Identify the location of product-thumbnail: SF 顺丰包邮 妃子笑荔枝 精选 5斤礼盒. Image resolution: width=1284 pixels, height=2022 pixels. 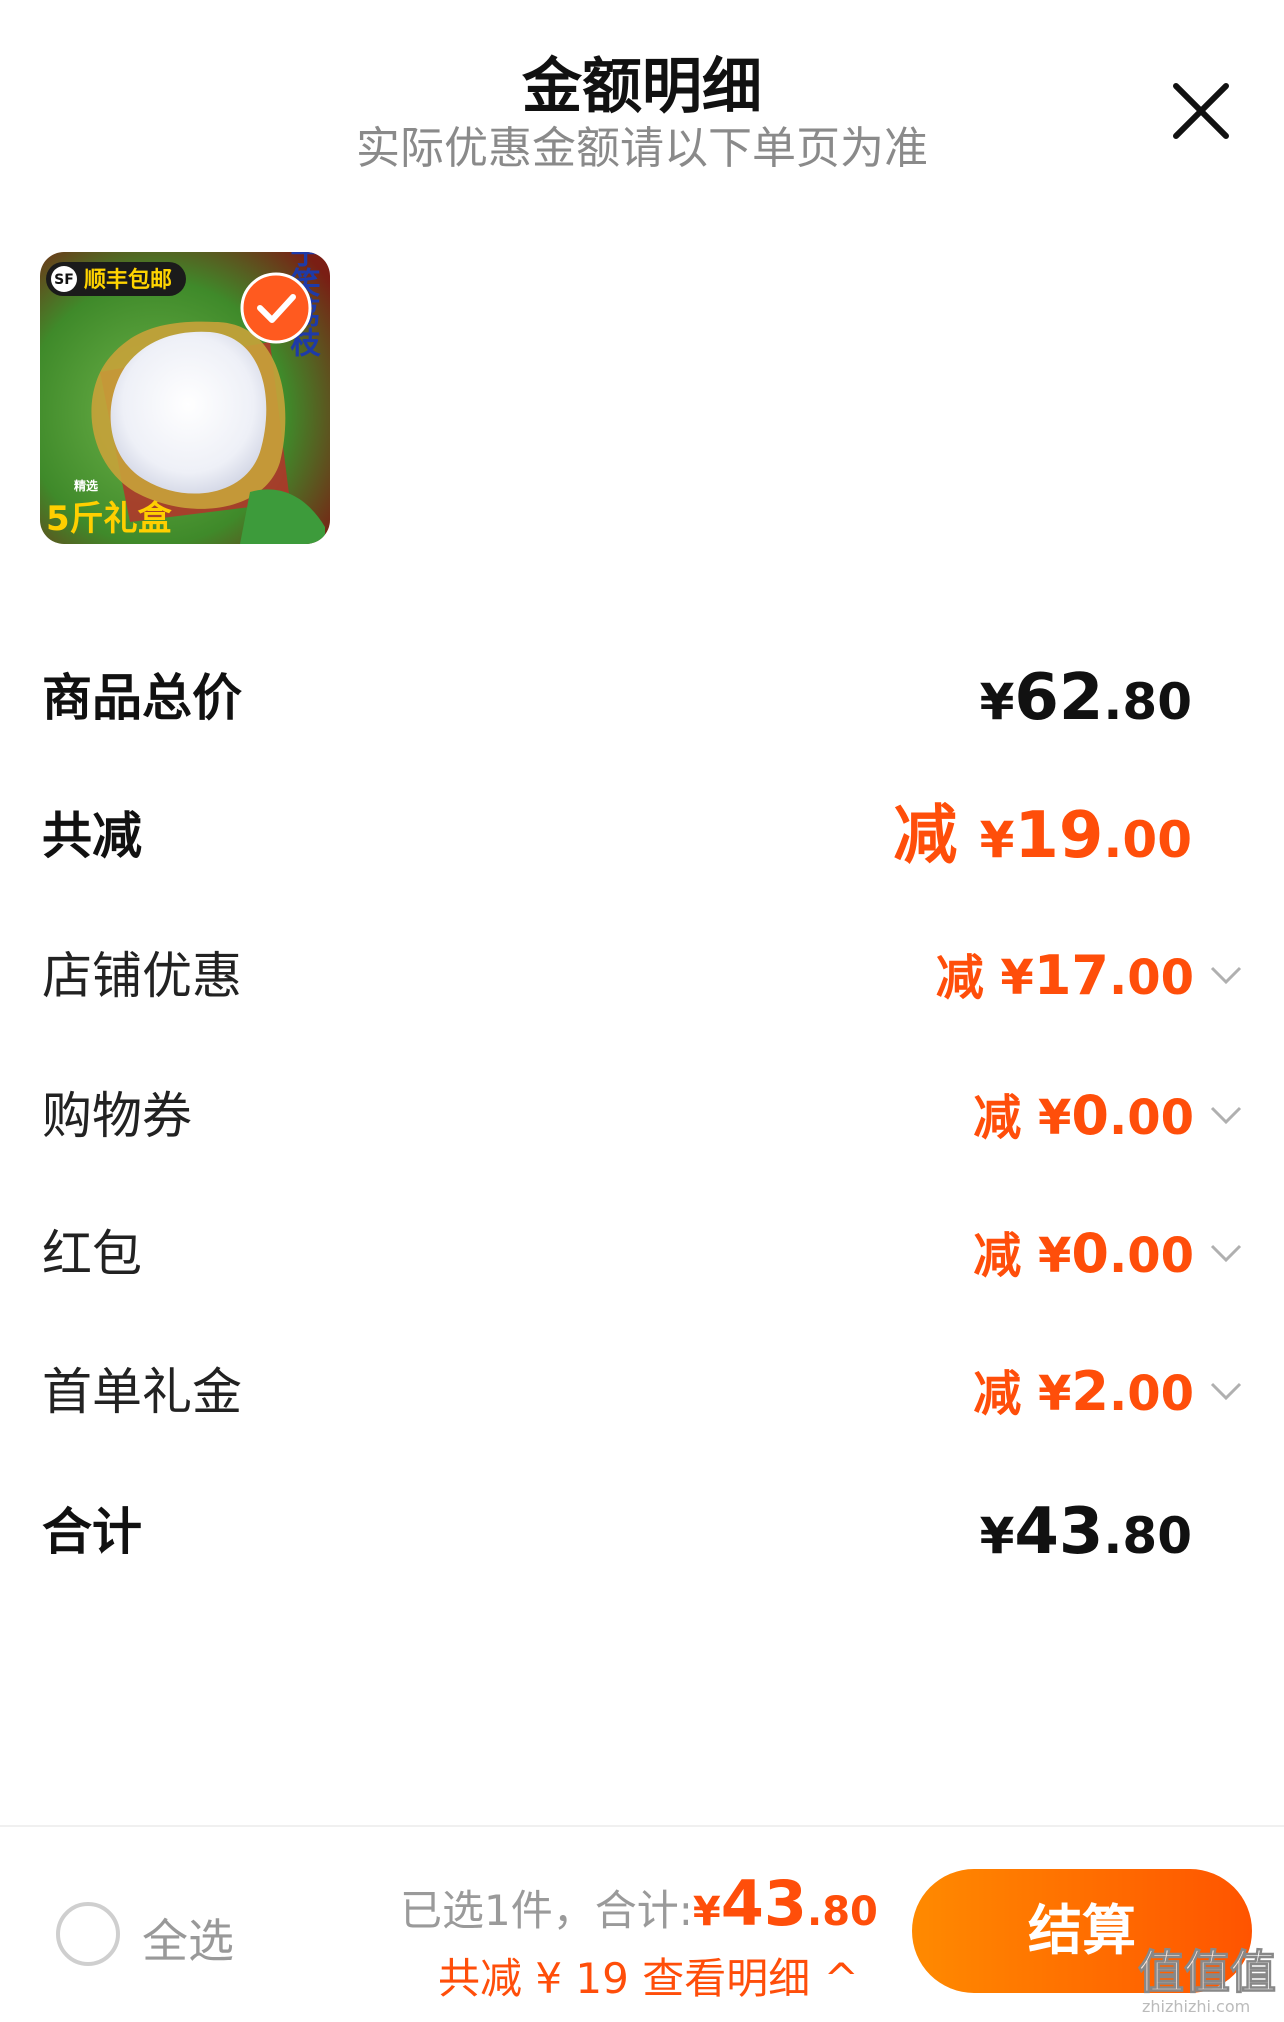
(185, 398).